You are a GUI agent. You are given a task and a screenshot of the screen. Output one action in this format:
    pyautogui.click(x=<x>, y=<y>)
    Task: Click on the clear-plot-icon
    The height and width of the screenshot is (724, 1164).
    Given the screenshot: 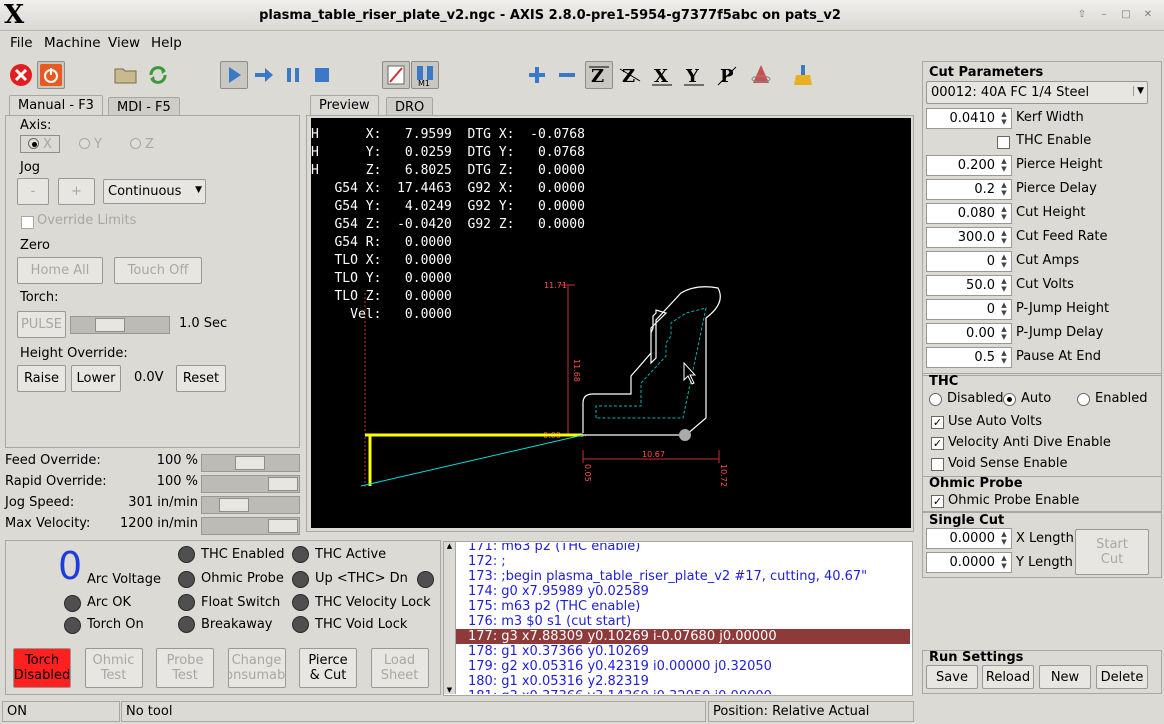 What is the action you would take?
    pyautogui.click(x=803, y=75)
    